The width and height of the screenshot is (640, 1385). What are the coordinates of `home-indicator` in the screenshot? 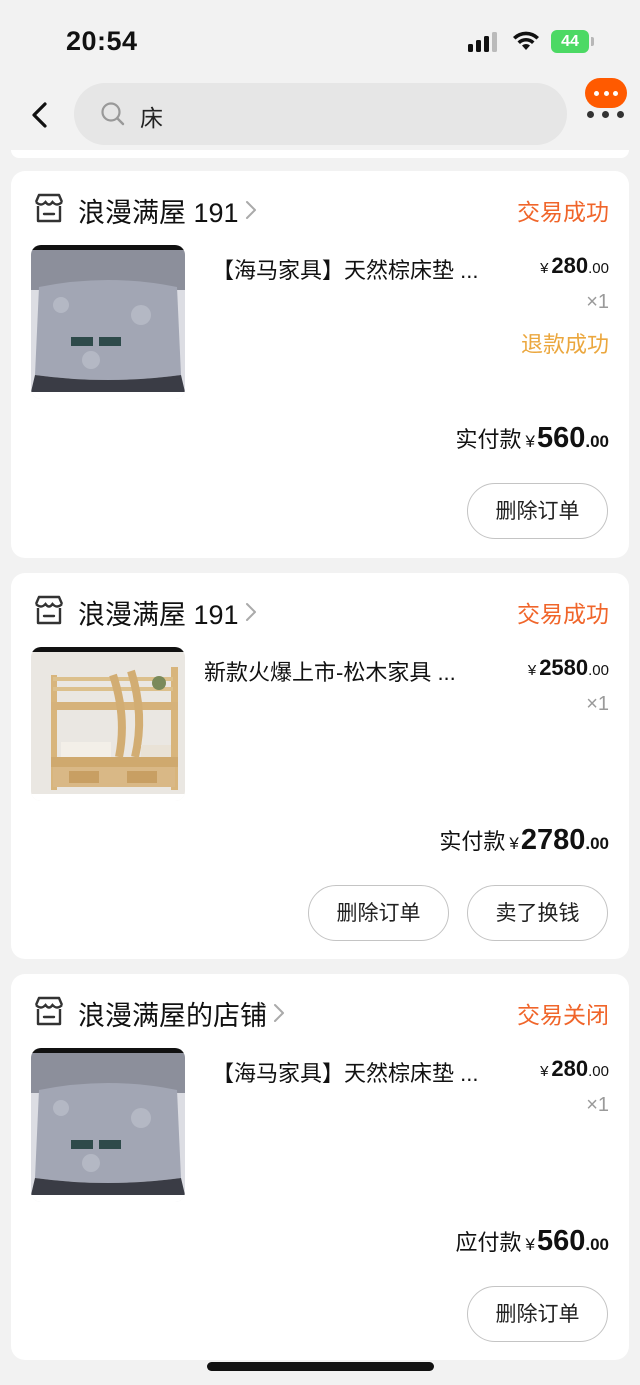 It's located at (320, 1366).